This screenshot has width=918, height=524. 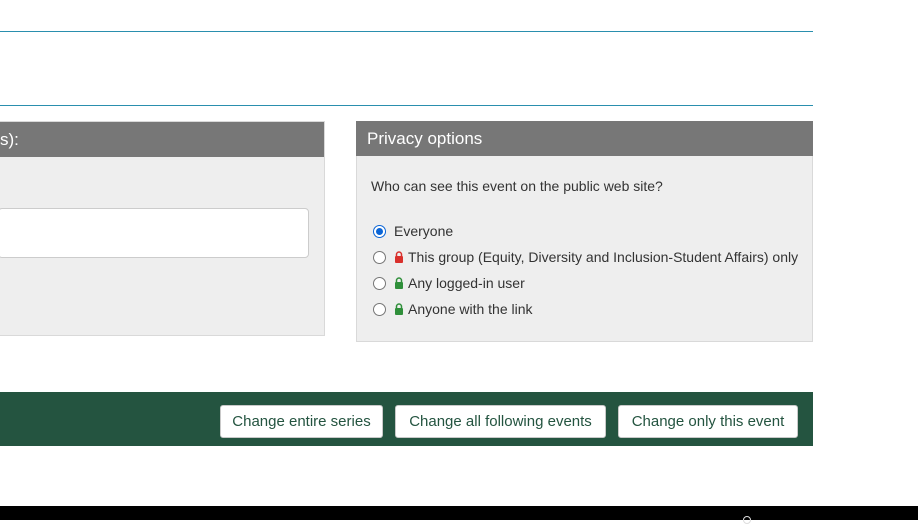 What do you see at coordinates (154, 233) in the screenshot?
I see `left-panel-text-field` at bounding box center [154, 233].